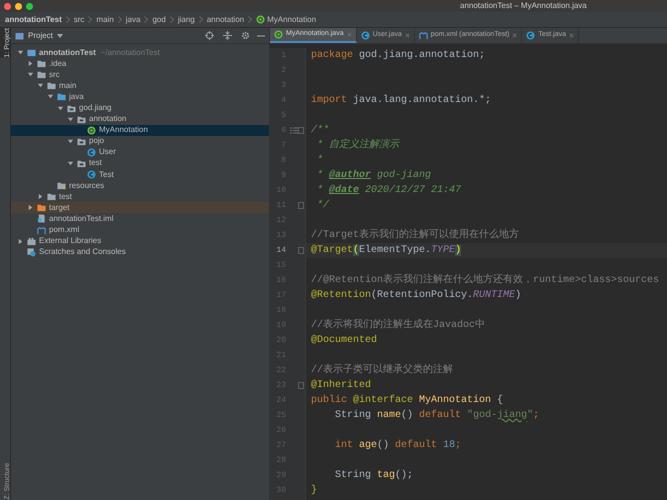  Describe the element at coordinates (7, 6) in the screenshot. I see `close-window-button` at that location.